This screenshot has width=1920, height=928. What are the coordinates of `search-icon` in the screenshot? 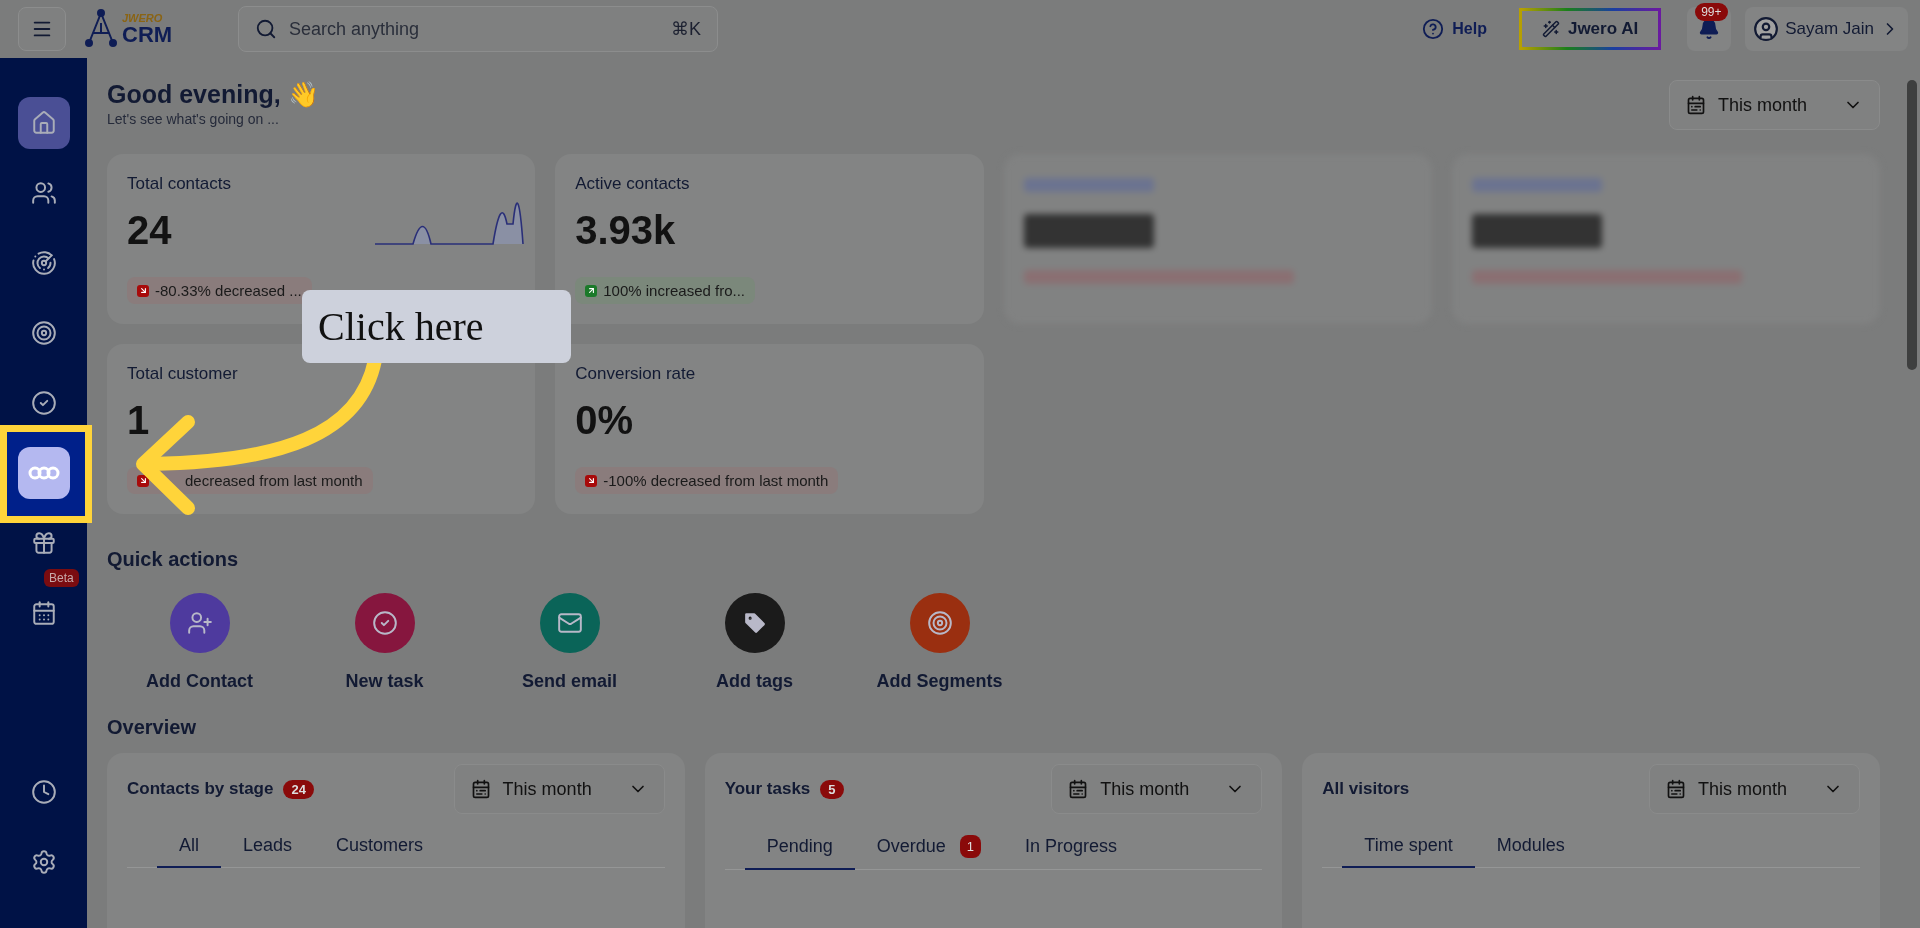 It's located at (266, 29).